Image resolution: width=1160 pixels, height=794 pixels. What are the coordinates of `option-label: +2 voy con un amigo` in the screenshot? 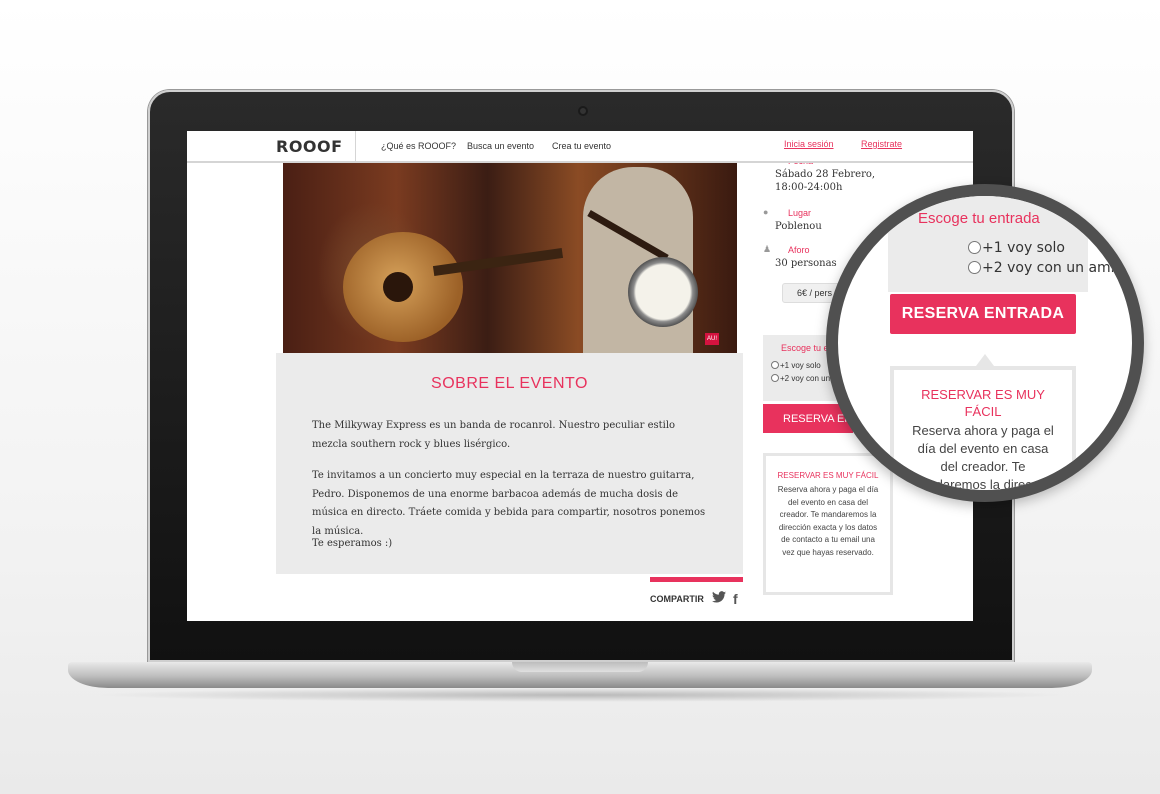 It's located at (1057, 268).